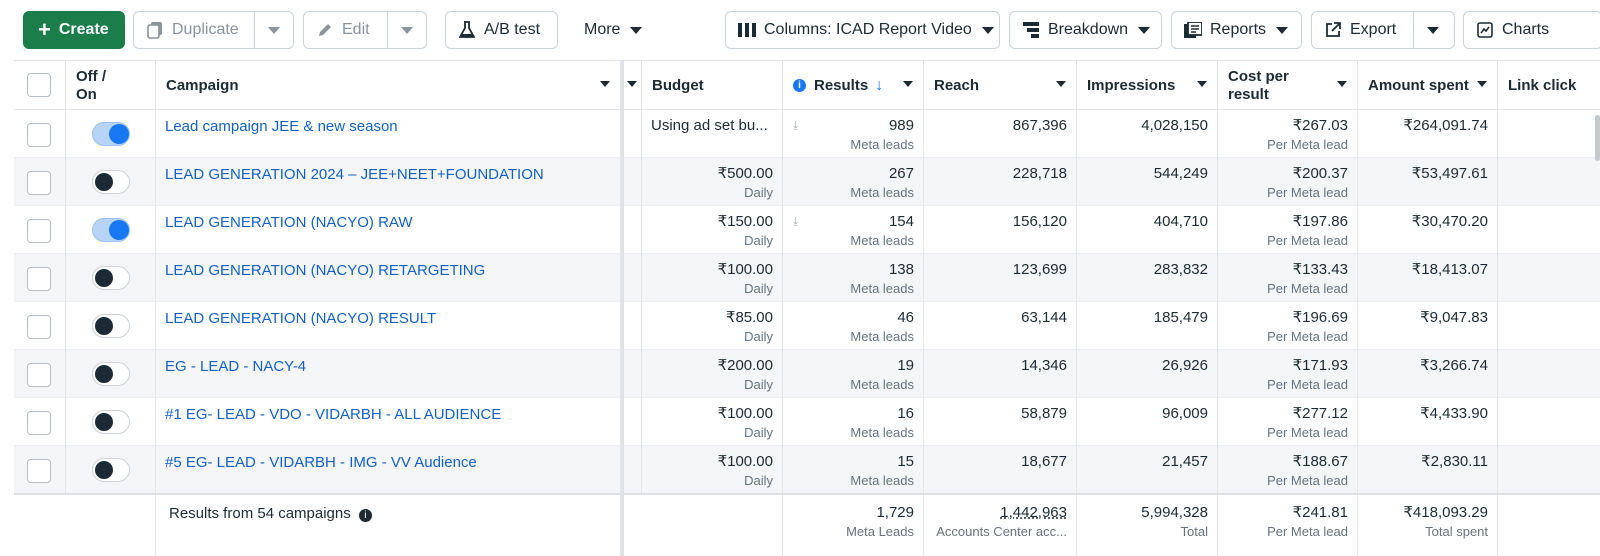  What do you see at coordinates (1147, 85) in the screenshot?
I see `impressions-header: Impressions` at bounding box center [1147, 85].